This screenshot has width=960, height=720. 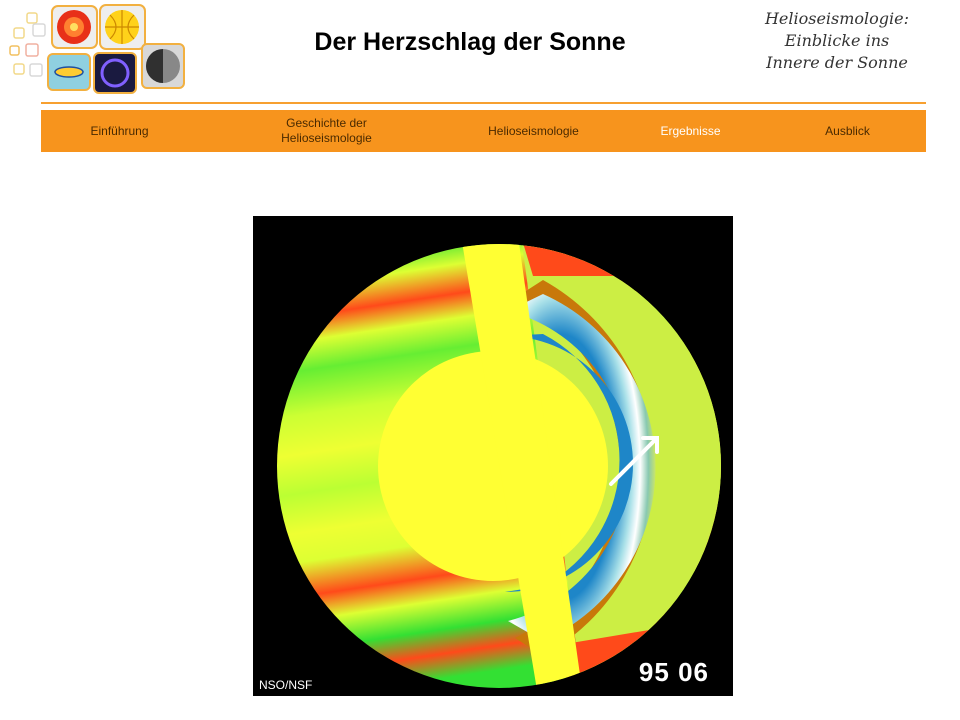 I want to click on site-title-line: Einblicke ins, so click(x=837, y=40).